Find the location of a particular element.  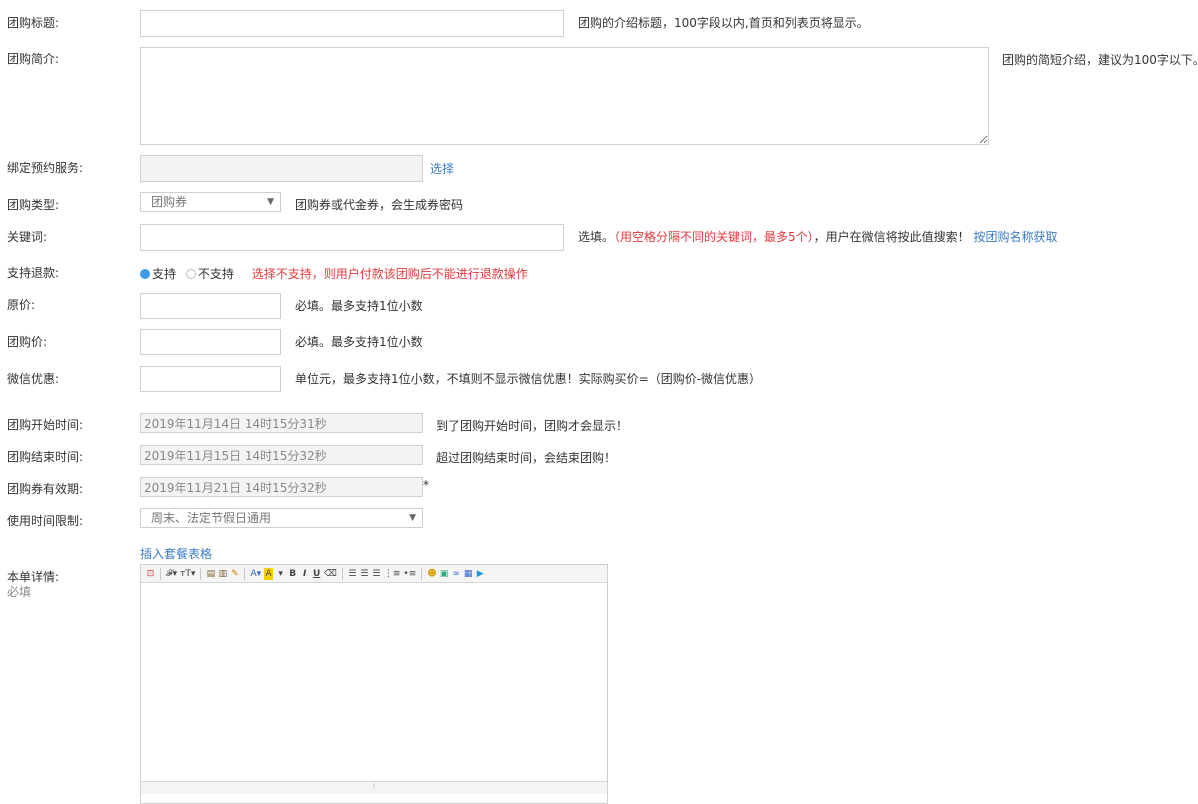

intro-textarea is located at coordinates (564, 96).